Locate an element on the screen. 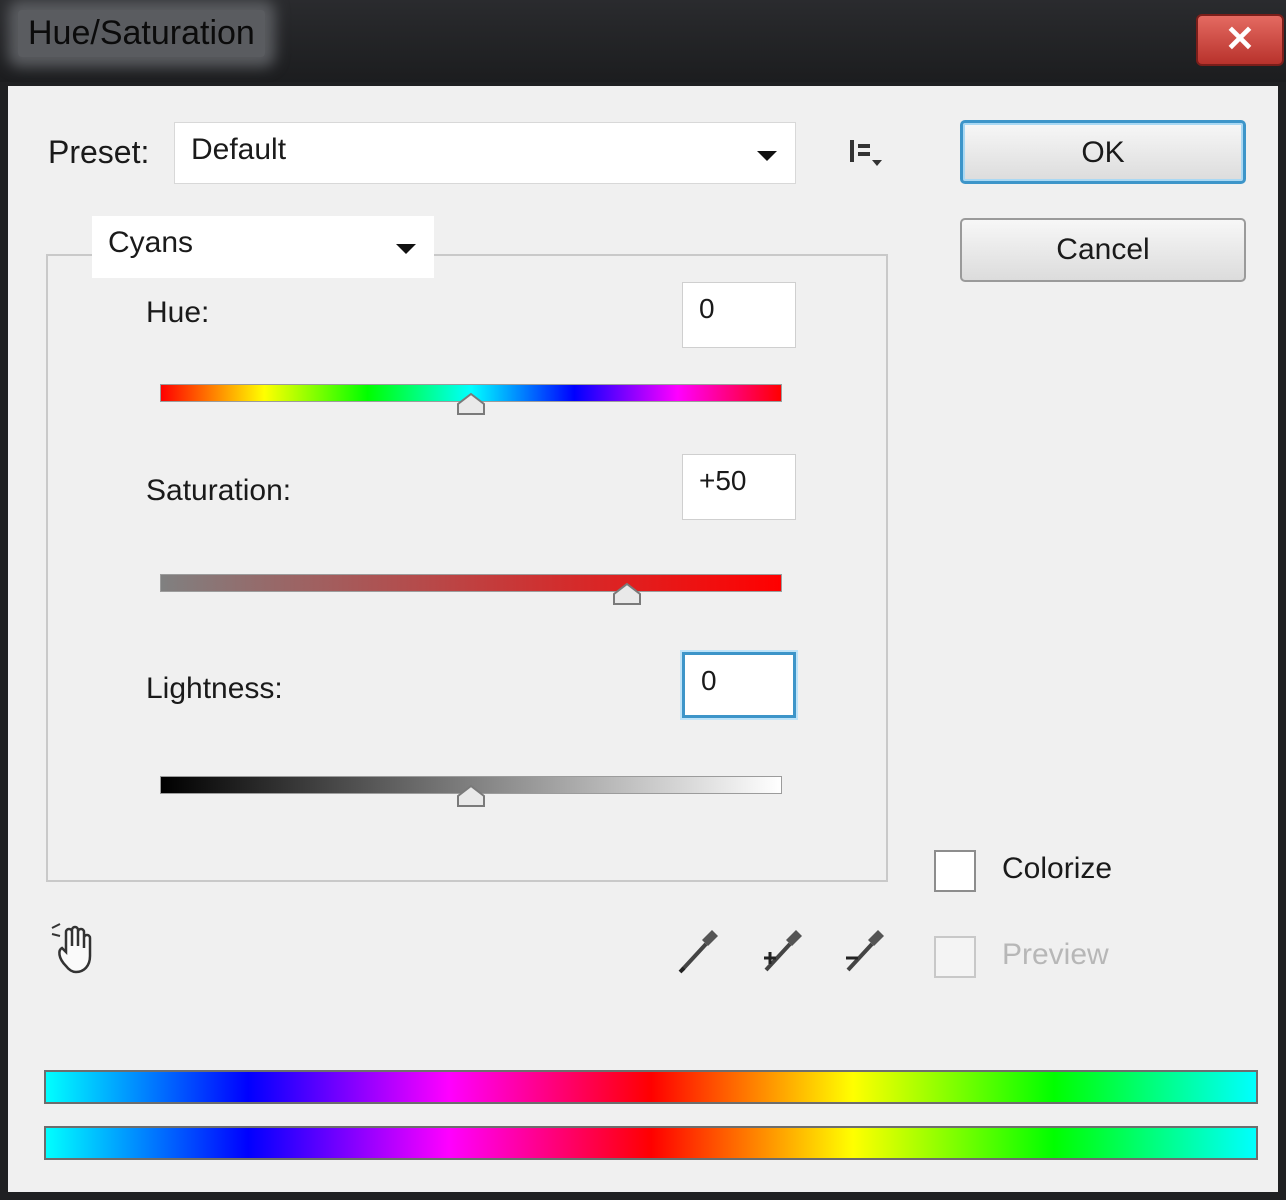 The width and height of the screenshot is (1286, 1200). saturation-label: Saturation: is located at coordinates (219, 490).